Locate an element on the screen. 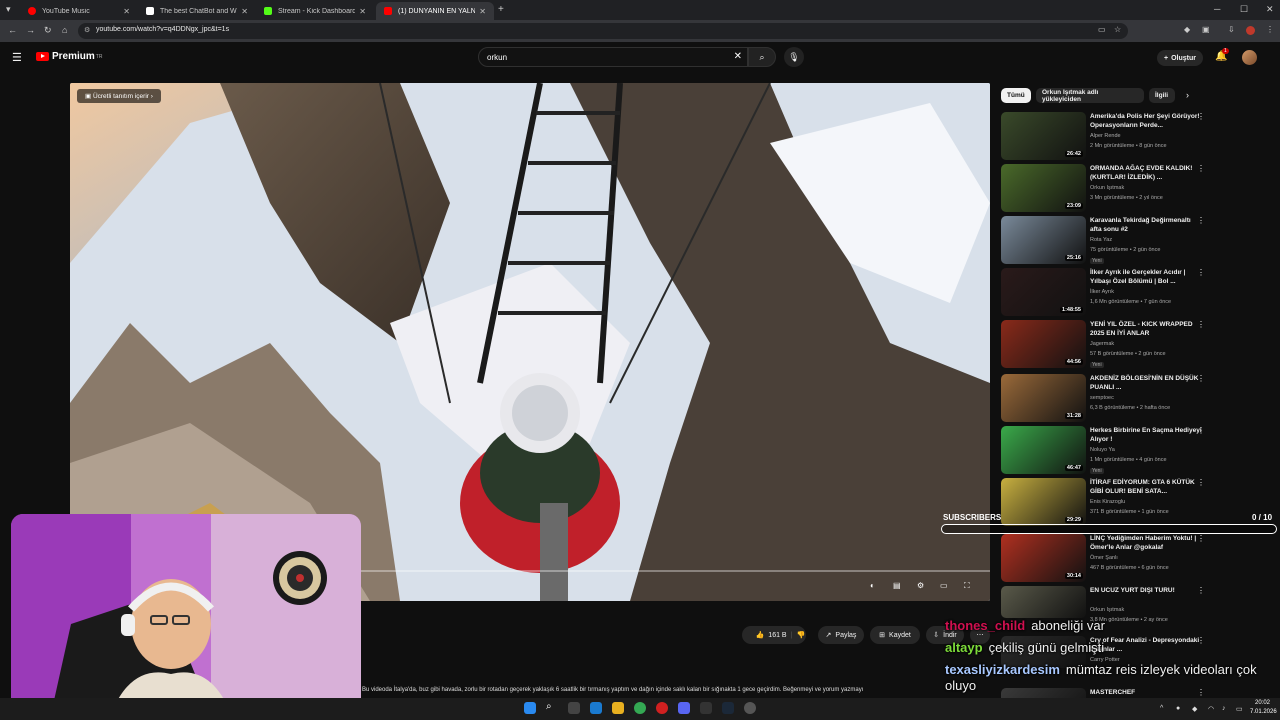 The image size is (1280, 720). app-icon is located at coordinates (750, 708).